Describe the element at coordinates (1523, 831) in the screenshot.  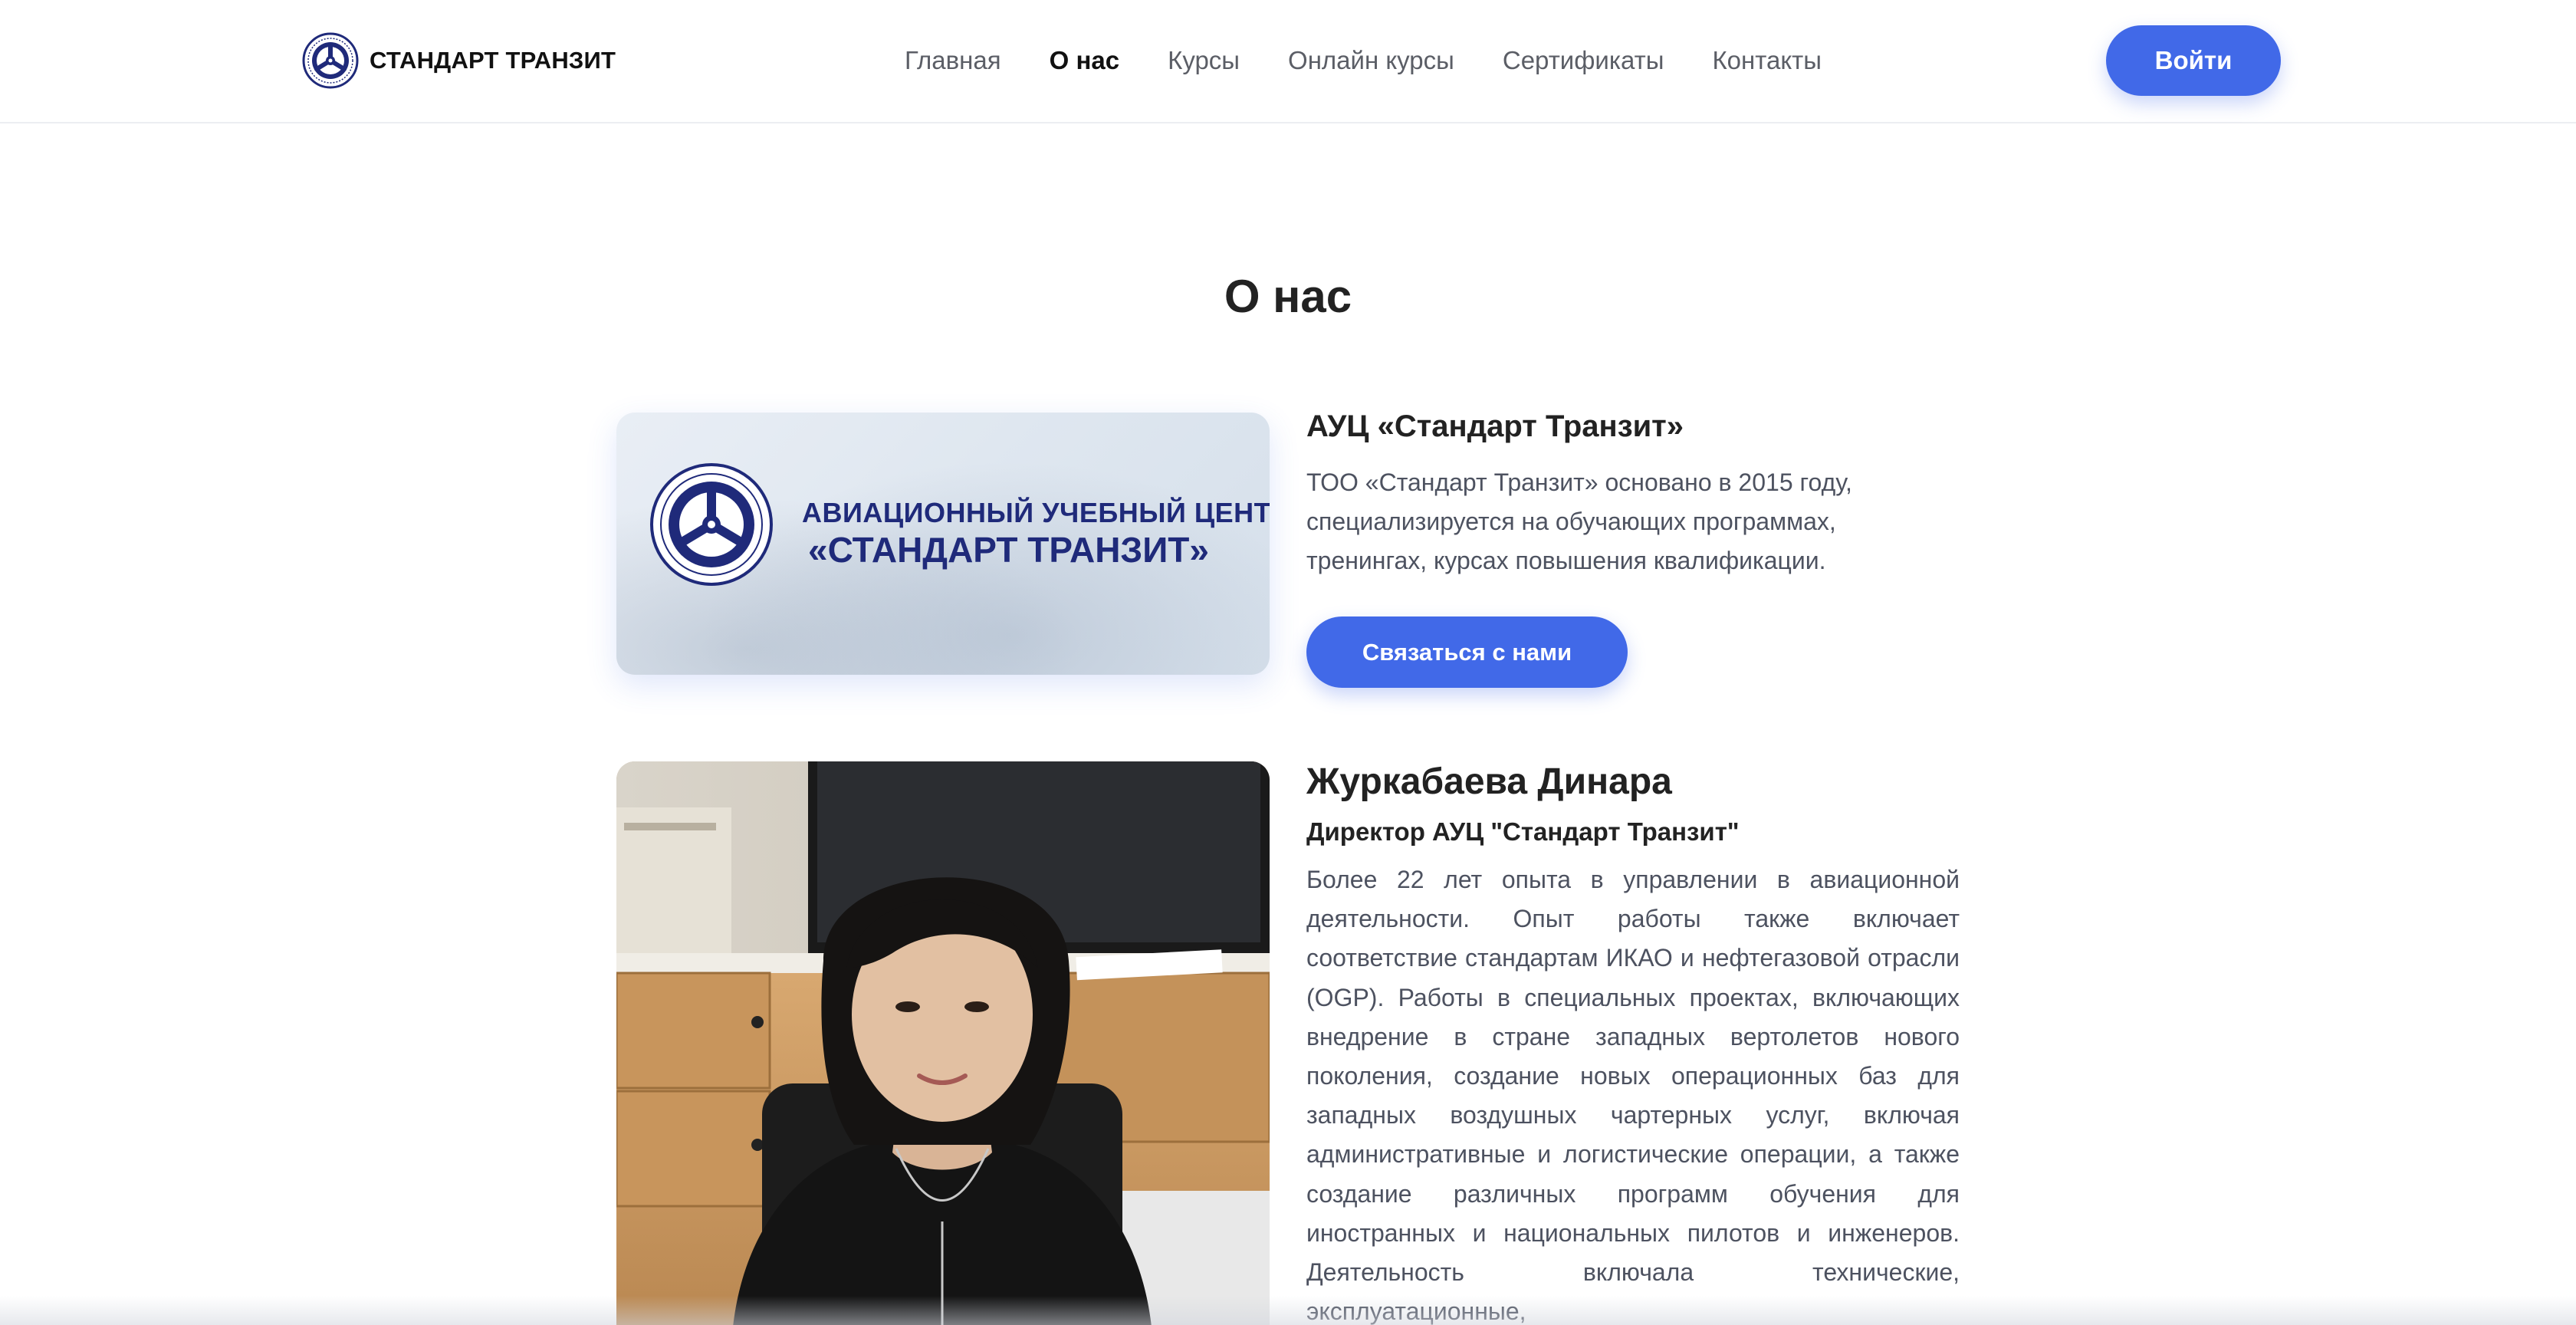
I see `director-role: Директор АУЦ "Стандарт Транзит"` at that location.